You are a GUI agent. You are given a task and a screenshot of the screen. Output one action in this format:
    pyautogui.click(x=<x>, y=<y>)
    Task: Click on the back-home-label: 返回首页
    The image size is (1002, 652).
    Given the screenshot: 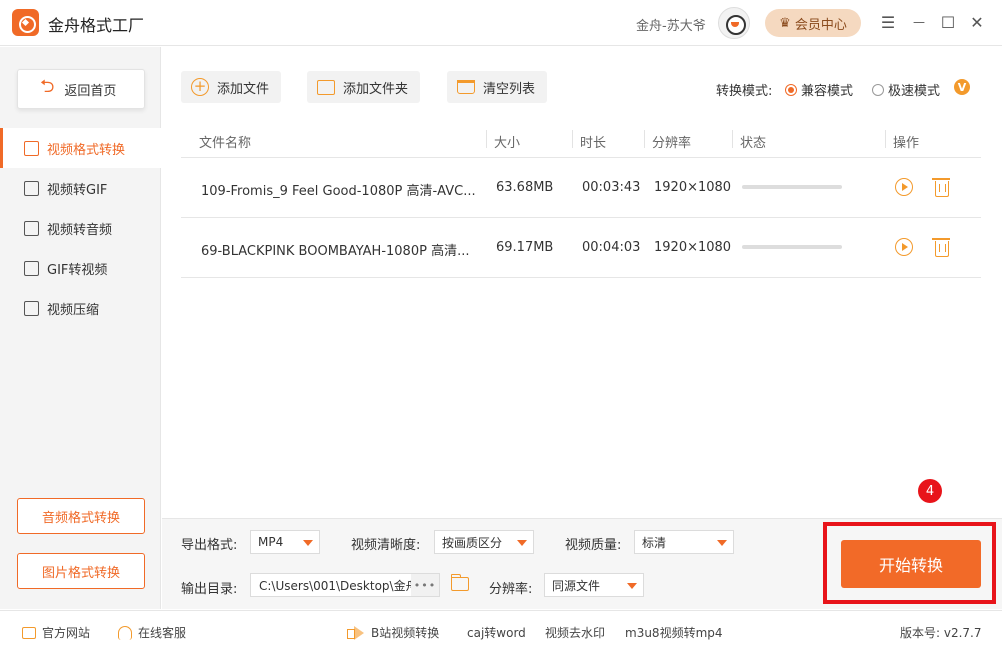 What is the action you would take?
    pyautogui.click(x=90, y=91)
    